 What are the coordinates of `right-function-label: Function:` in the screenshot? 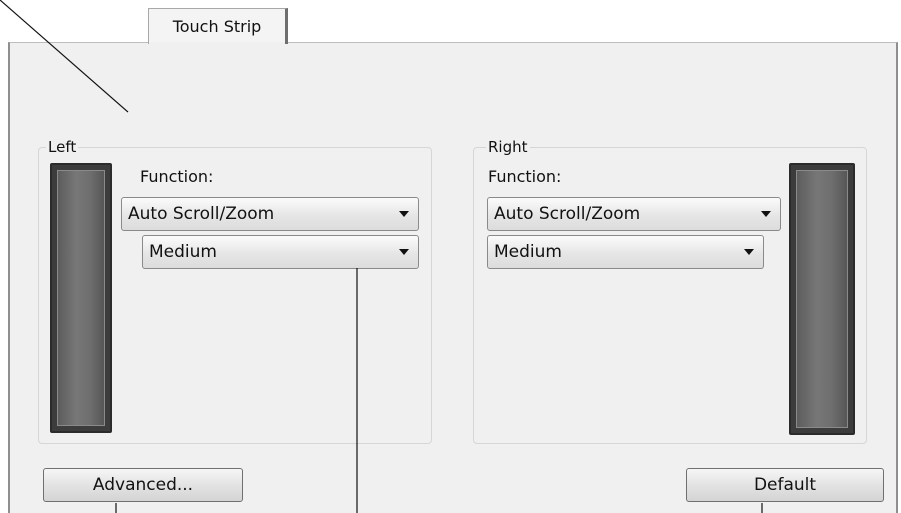 It's located at (525, 176).